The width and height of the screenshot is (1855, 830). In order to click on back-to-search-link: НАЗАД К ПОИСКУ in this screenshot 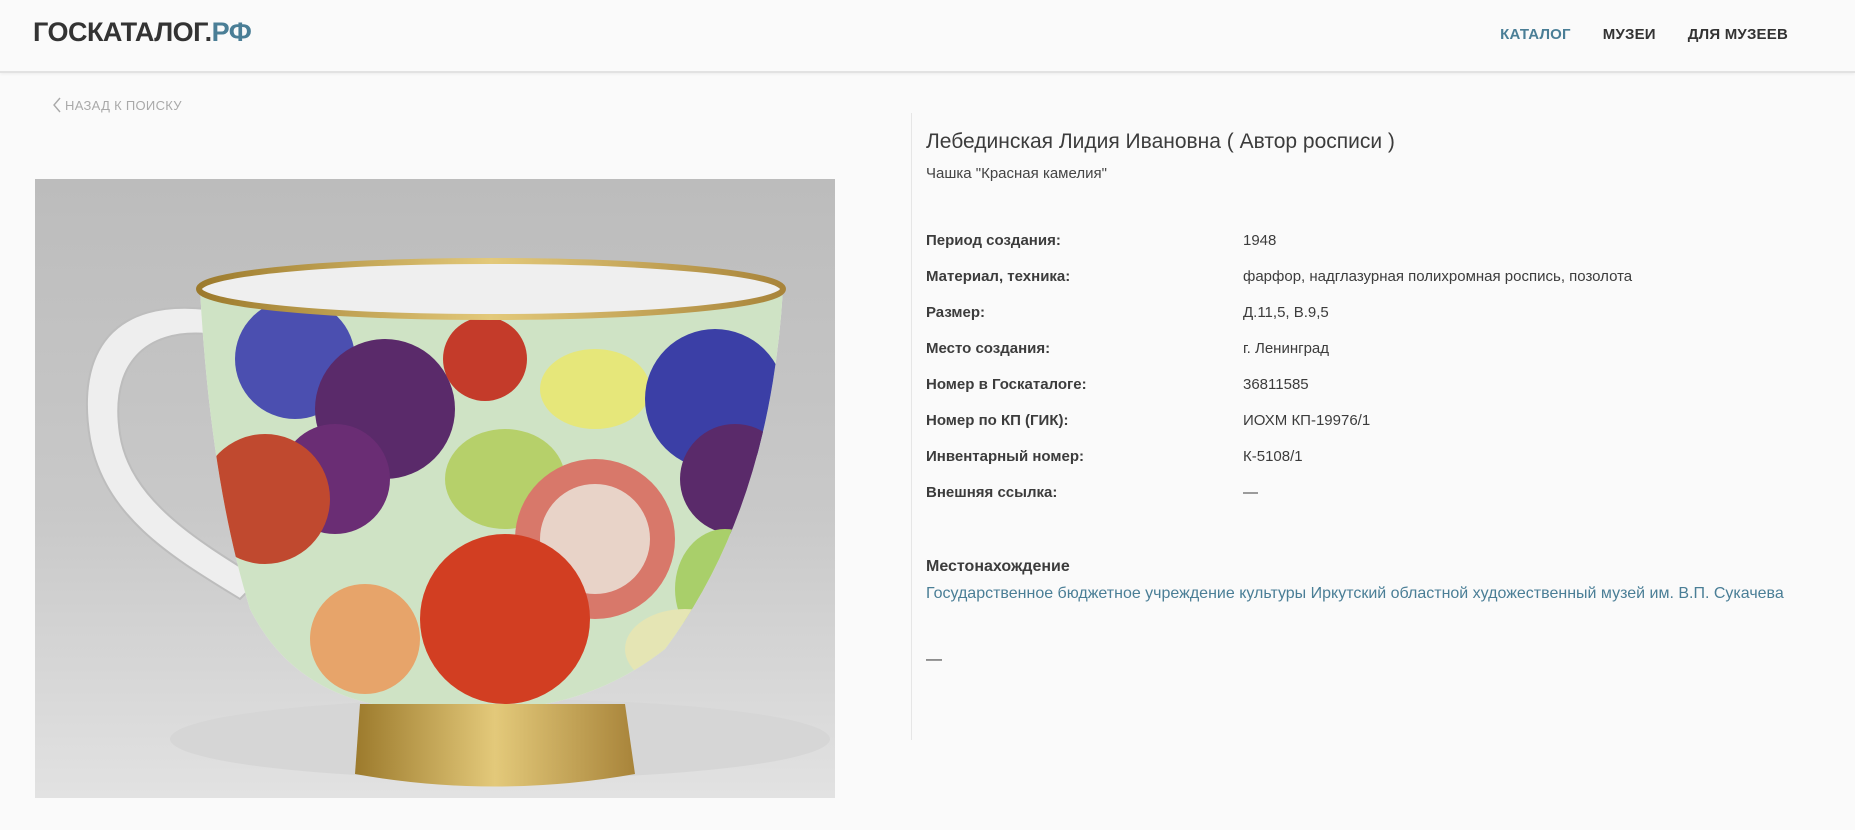, I will do `click(117, 105)`.